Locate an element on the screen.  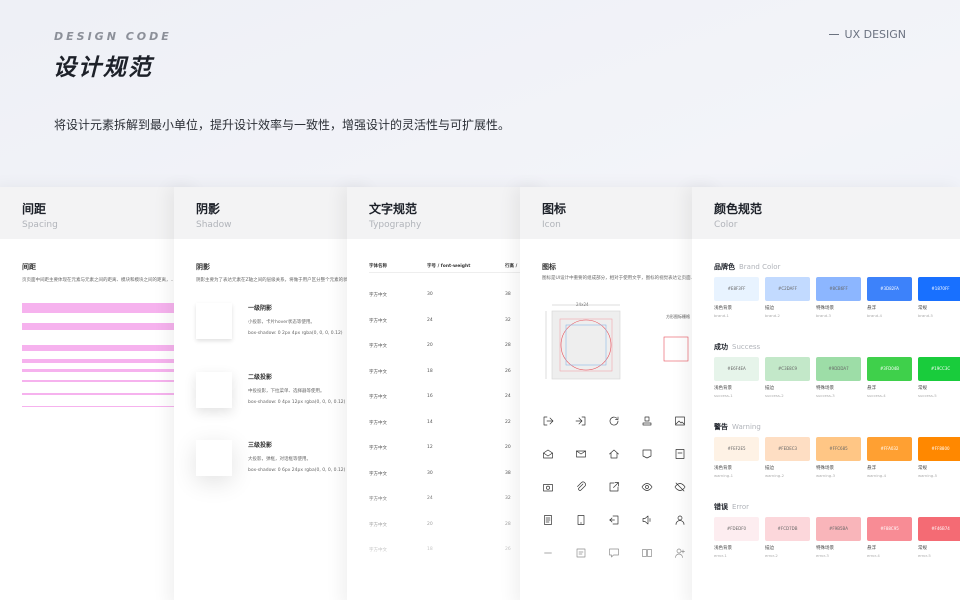
color-swatch: #FEDEC3 is located at coordinates (787, 449).